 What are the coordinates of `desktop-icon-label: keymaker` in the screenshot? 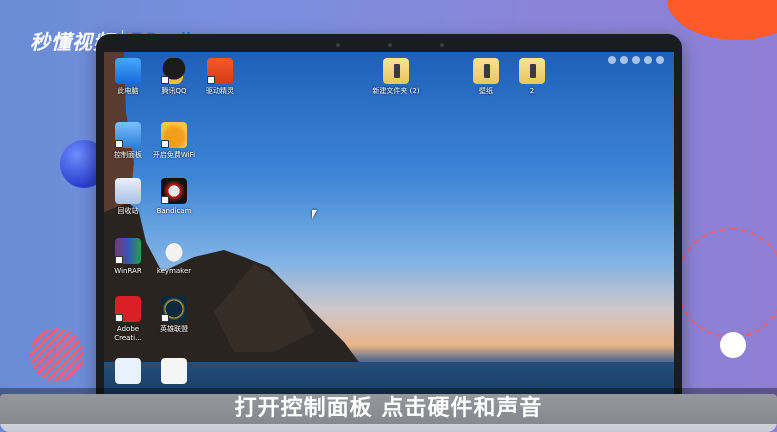 It's located at (174, 271).